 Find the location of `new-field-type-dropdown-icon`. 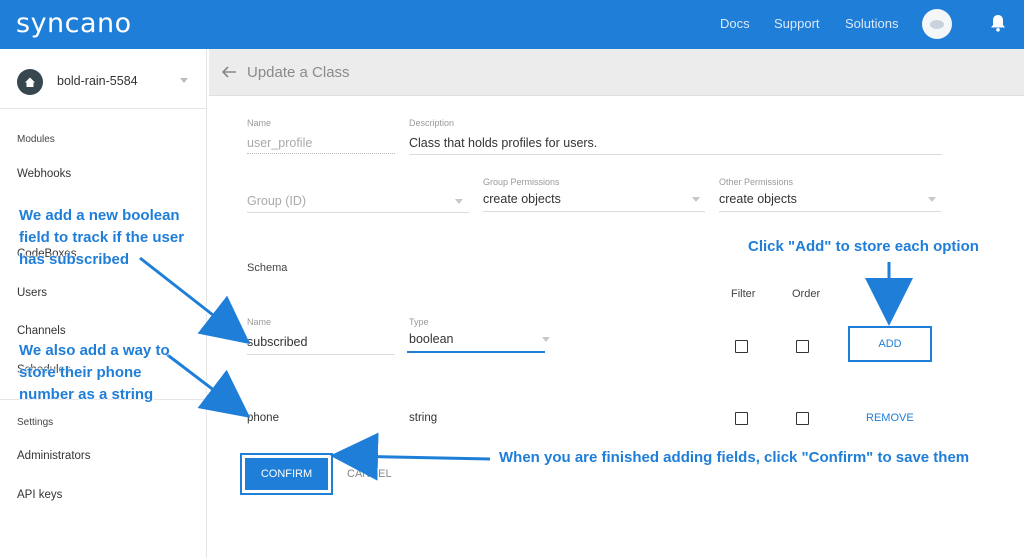

new-field-type-dropdown-icon is located at coordinates (546, 339).